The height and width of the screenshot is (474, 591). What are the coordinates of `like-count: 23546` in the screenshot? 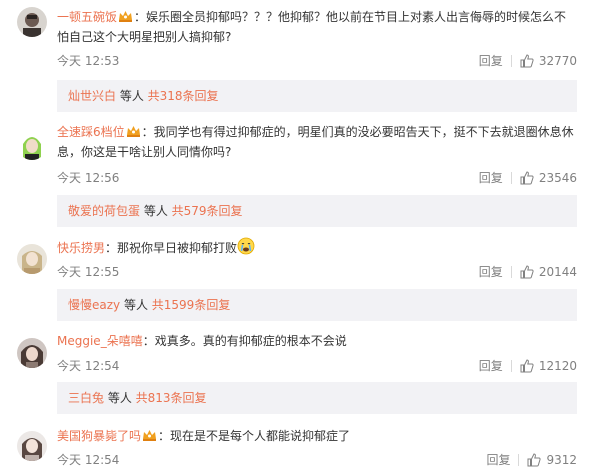 It's located at (557, 177).